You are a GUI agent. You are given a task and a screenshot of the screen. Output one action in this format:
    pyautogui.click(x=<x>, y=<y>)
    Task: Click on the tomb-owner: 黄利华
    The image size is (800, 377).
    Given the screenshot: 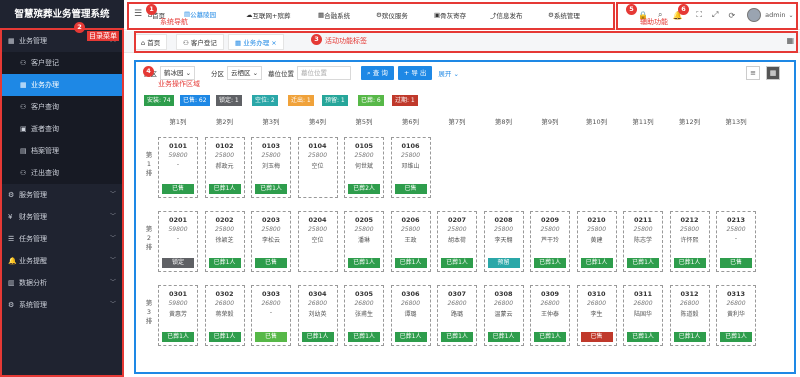 What is the action you would take?
    pyautogui.click(x=735, y=314)
    